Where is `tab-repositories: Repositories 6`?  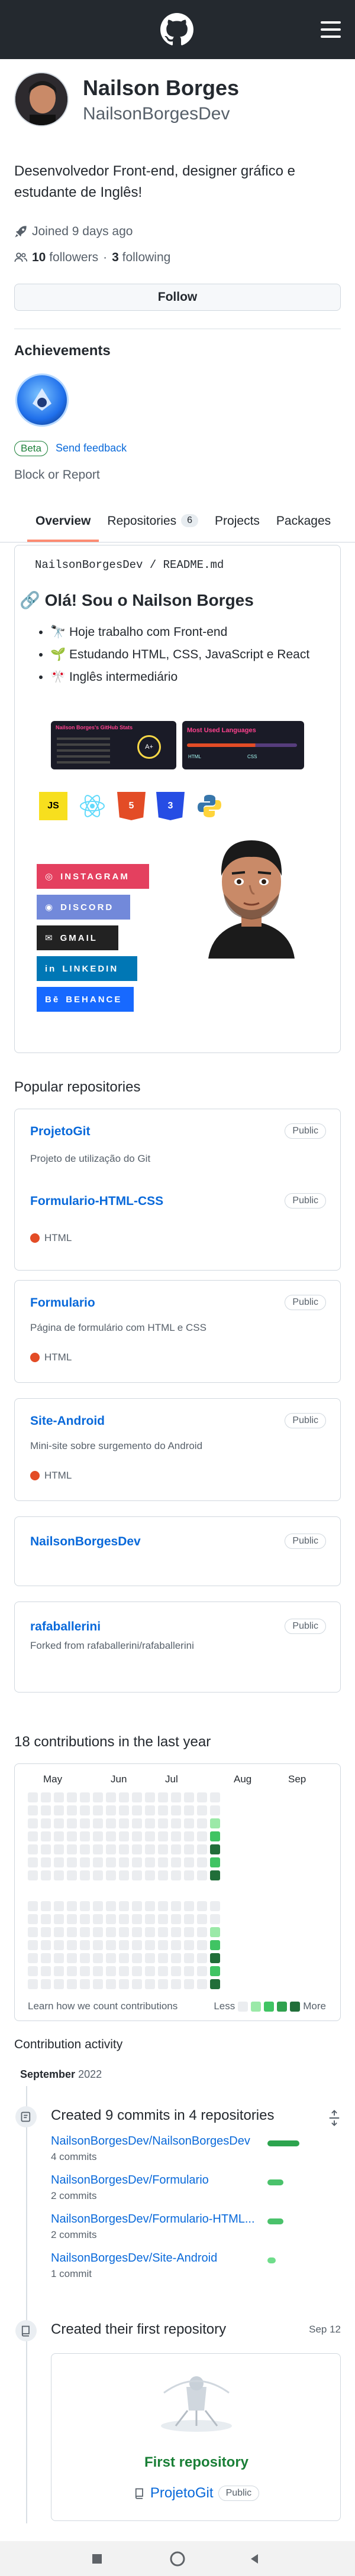
tab-repositories: Repositories 6 is located at coordinates (152, 521).